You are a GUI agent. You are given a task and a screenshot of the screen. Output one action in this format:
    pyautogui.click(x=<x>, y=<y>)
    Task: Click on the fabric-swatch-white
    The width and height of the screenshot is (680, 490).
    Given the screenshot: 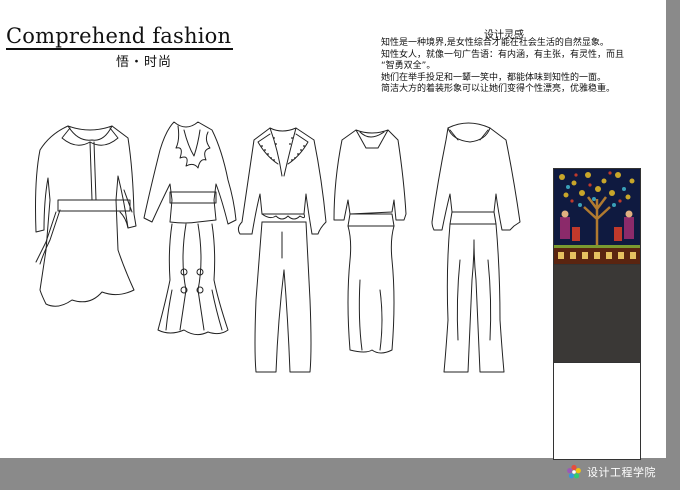 What is the action you would take?
    pyautogui.click(x=597, y=411)
    